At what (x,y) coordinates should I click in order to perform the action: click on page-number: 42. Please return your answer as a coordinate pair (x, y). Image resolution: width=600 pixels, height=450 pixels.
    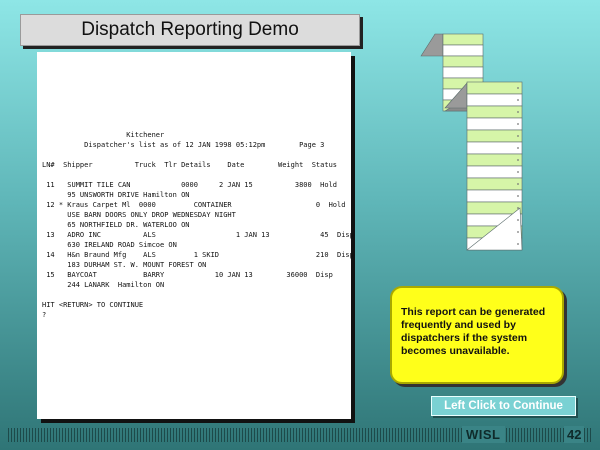
    Looking at the image, I should click on (574, 434).